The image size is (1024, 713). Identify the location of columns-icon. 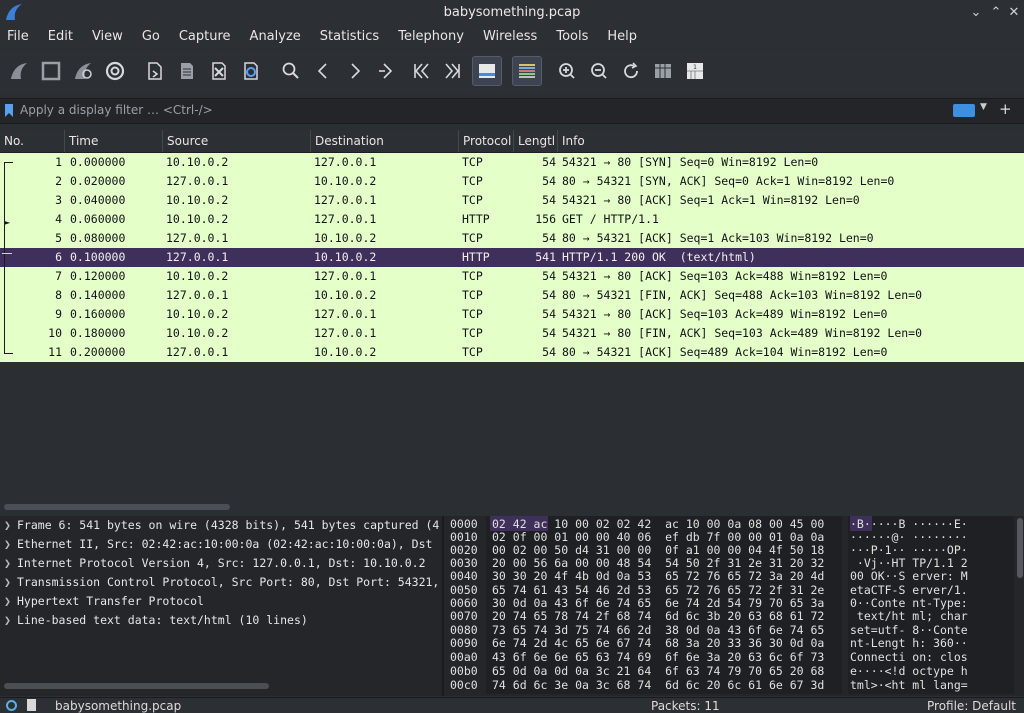
(663, 71).